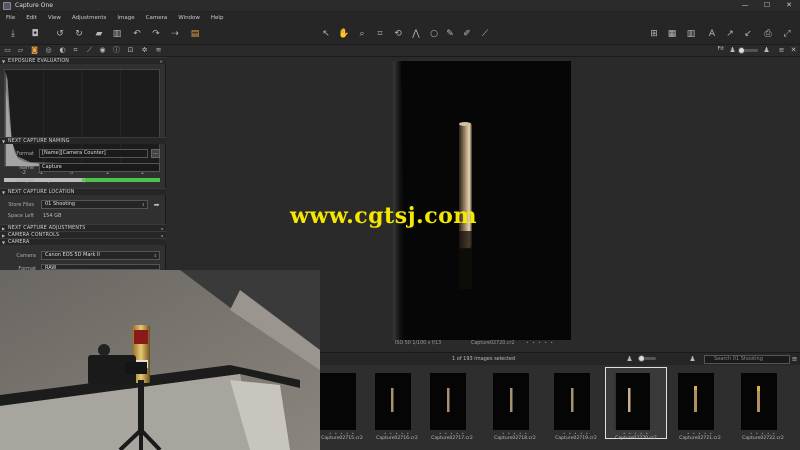 This screenshot has height=450, width=800. Describe the element at coordinates (380, 34) in the screenshot. I see `crop-icon: ⌗` at that location.